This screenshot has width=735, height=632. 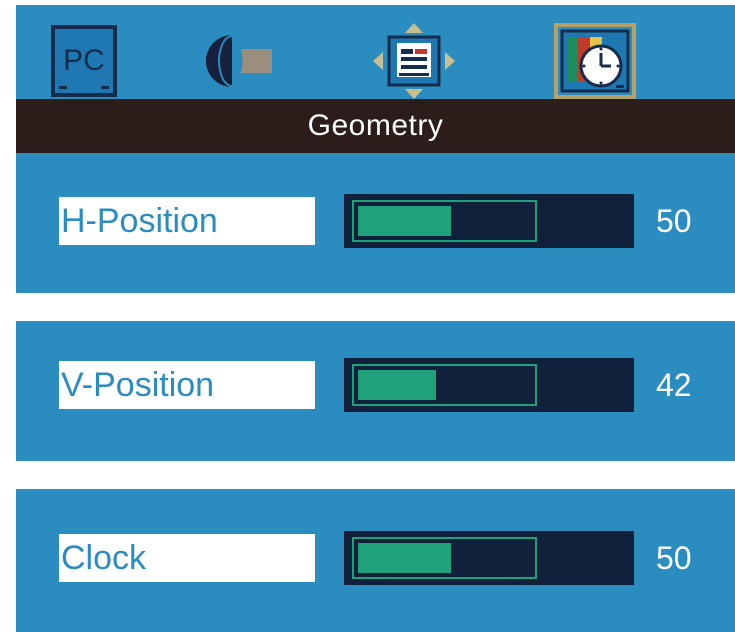 I want to click on setting-label: Clock, so click(x=187, y=558).